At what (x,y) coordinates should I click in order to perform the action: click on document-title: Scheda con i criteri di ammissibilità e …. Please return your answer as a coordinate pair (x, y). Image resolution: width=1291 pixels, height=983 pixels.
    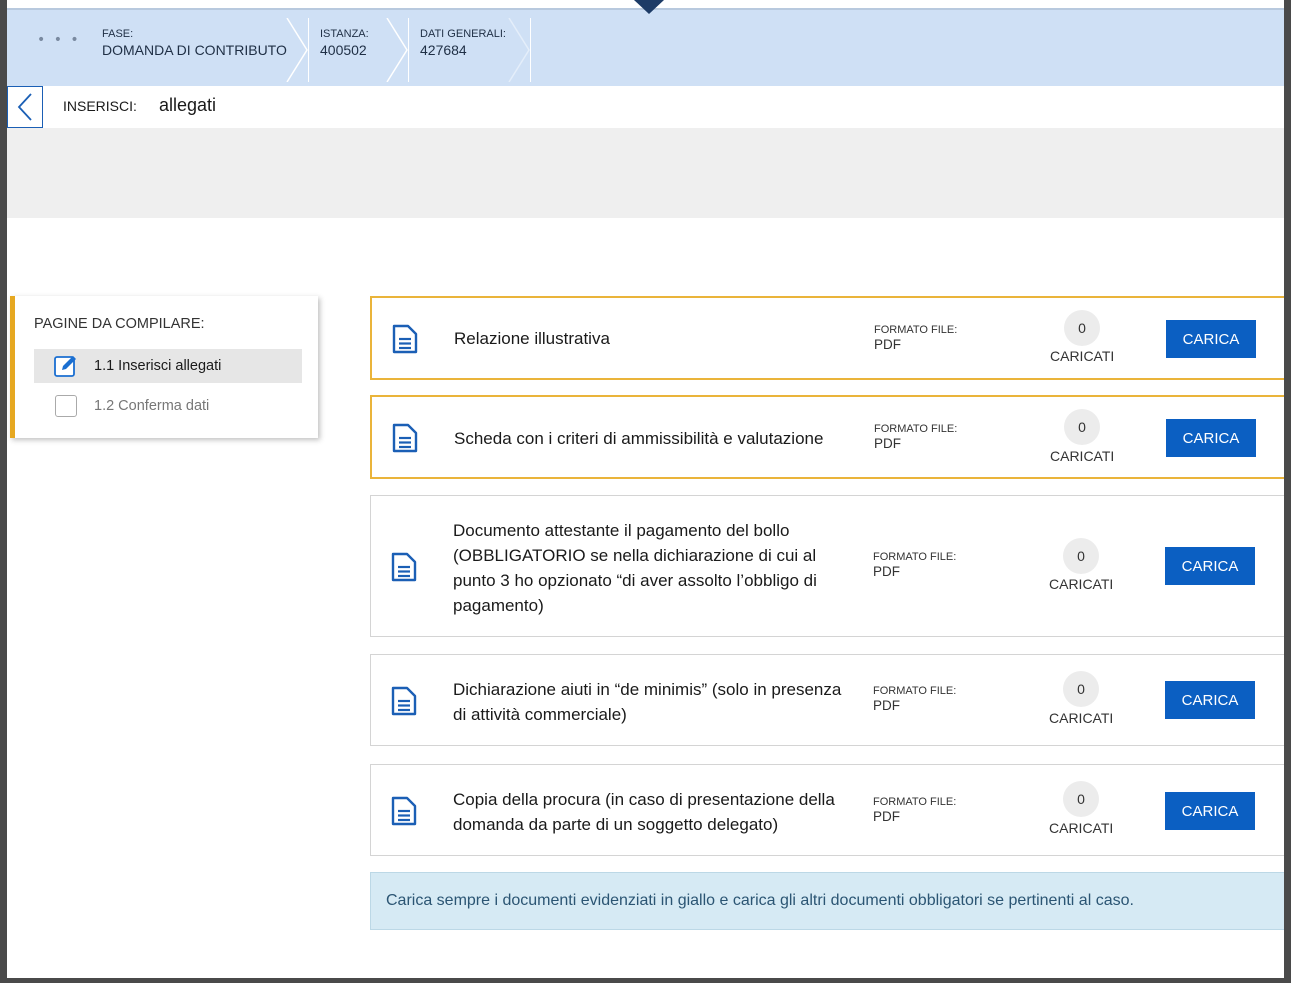
    Looking at the image, I should click on (639, 438).